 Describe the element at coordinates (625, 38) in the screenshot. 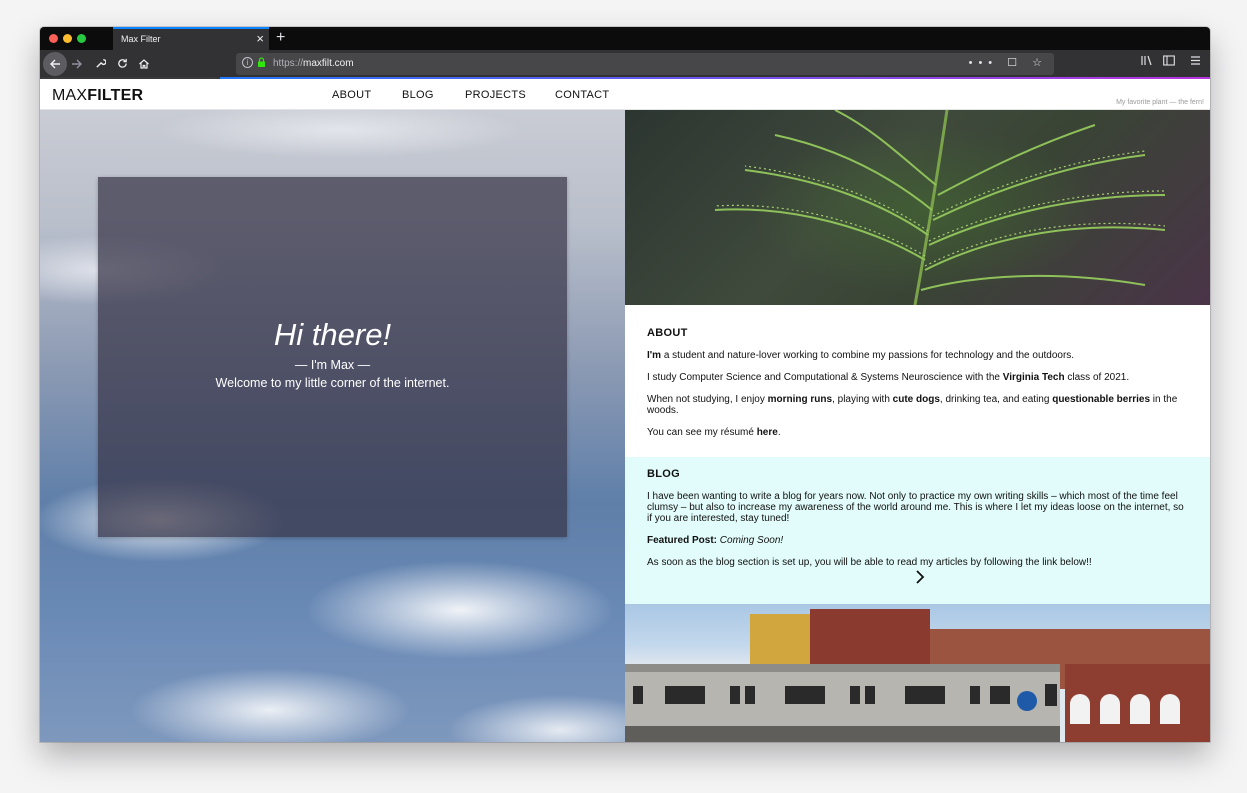

I see `tab-strip: Max Filter × +` at that location.